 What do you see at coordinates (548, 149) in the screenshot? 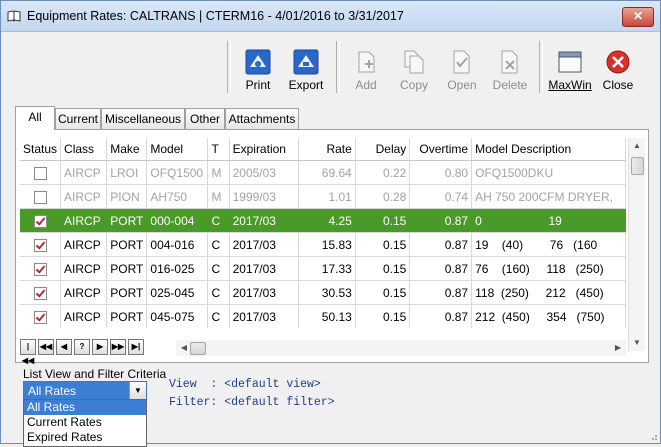
I see `column-header-model-description: Model Description` at bounding box center [548, 149].